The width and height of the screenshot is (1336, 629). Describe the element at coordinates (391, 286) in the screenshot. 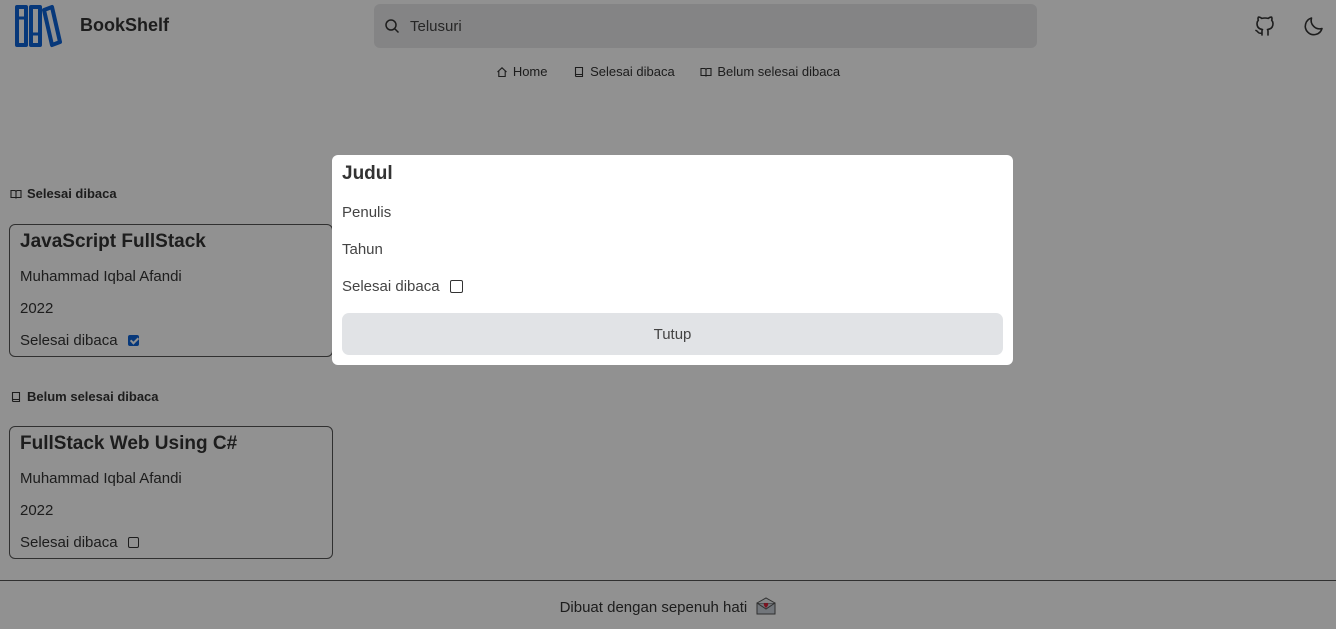

I see `modal-done-label: Selesai dibaca` at that location.